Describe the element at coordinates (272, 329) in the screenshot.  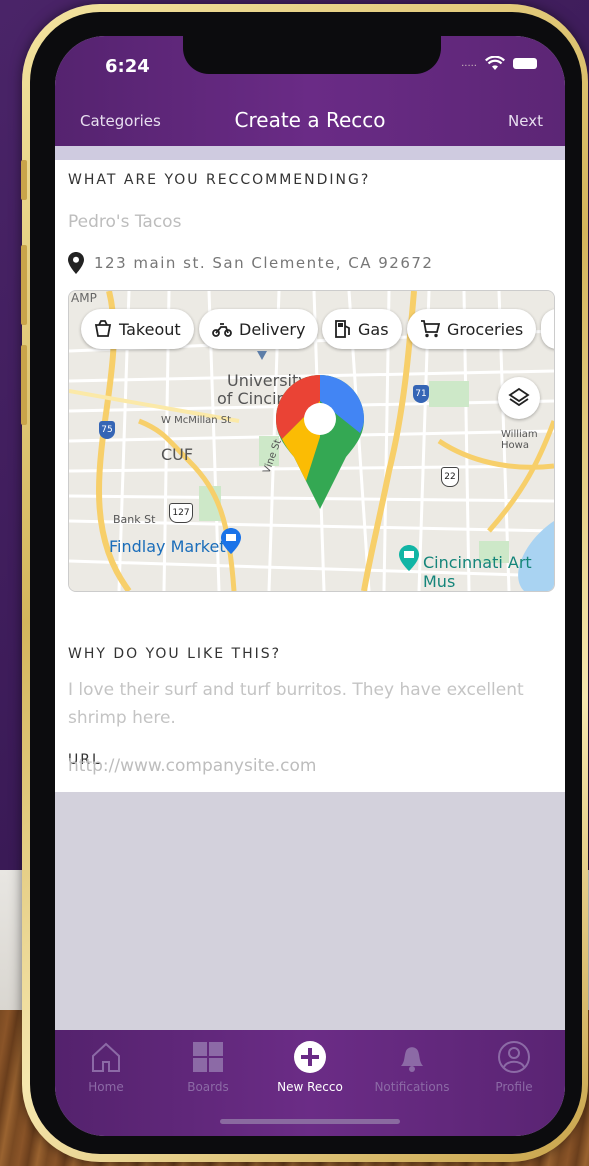
I see `map-chip-label: Delivery` at that location.